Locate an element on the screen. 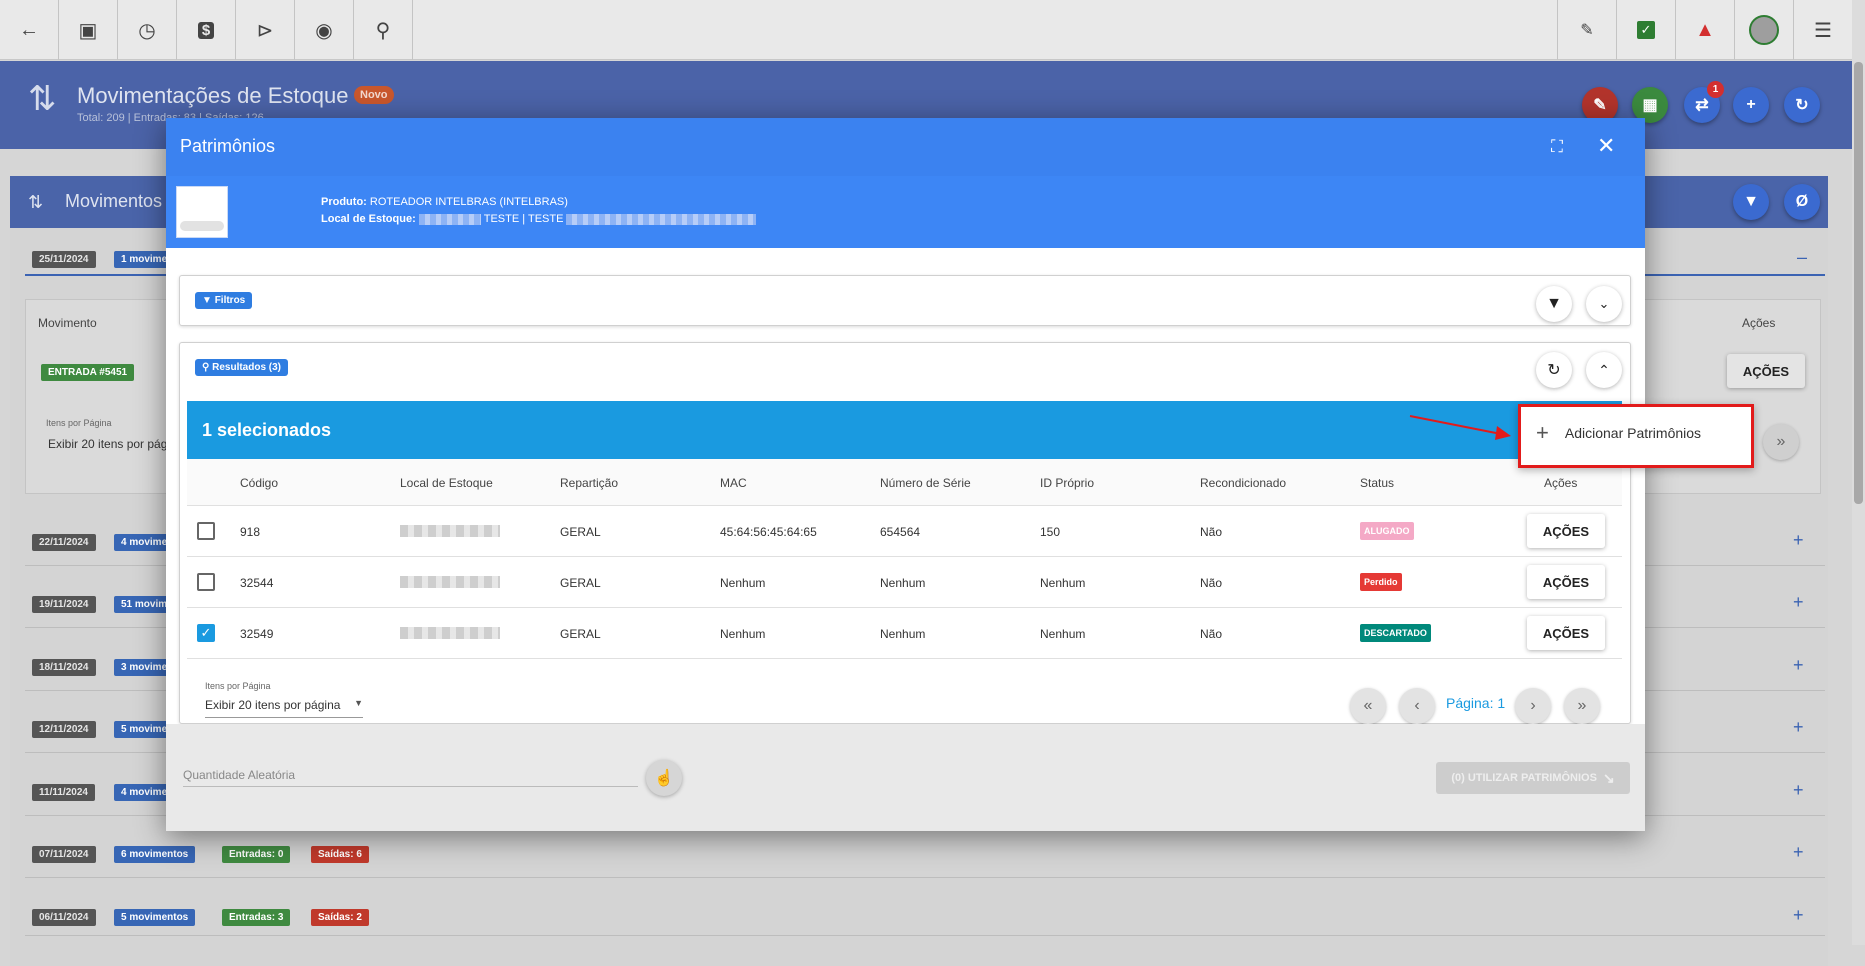  redacted-text is located at coordinates (661, 219).